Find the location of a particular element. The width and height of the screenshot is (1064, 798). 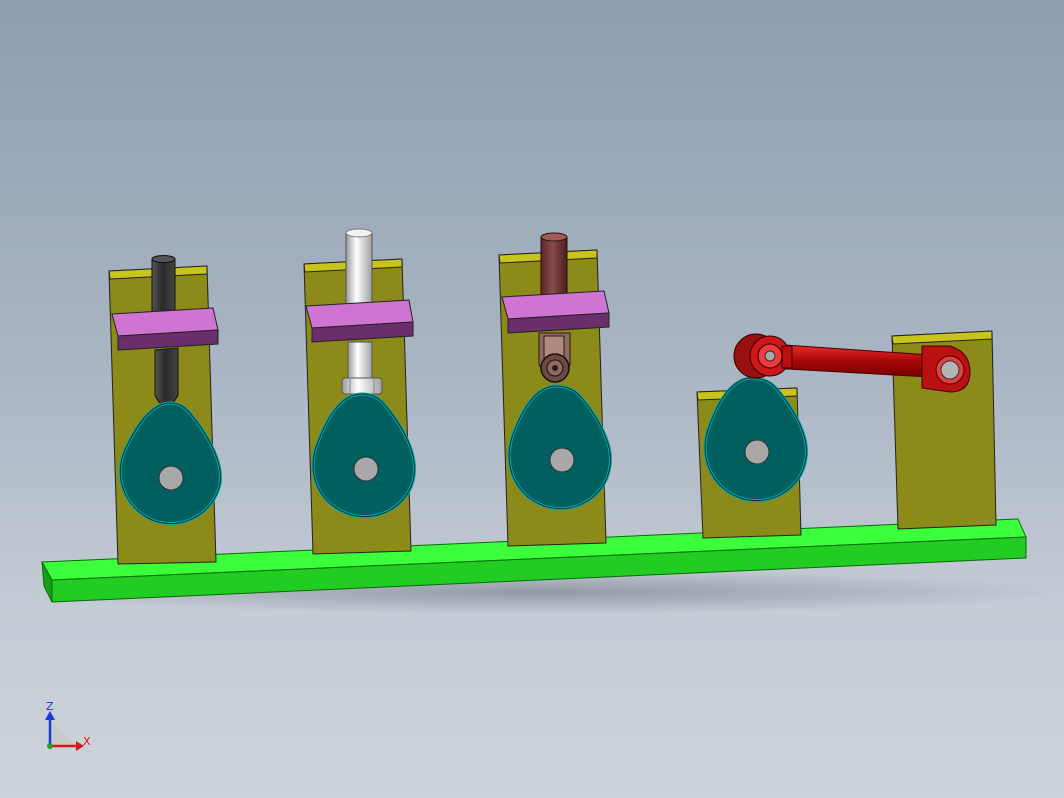

triad-xy-plane is located at coordinates (64, 733).